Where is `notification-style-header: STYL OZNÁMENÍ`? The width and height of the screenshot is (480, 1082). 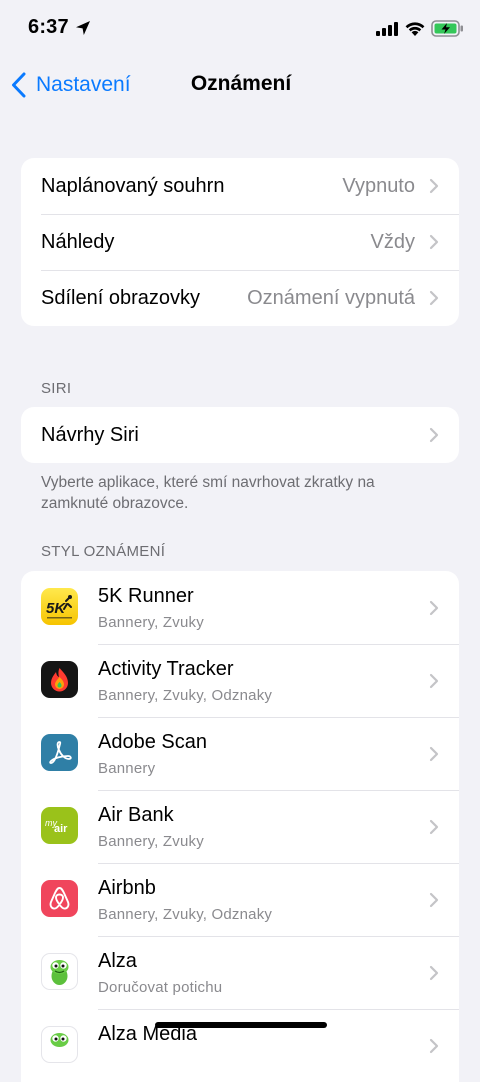 notification-style-header: STYL OZNÁMENÍ is located at coordinates (103, 551).